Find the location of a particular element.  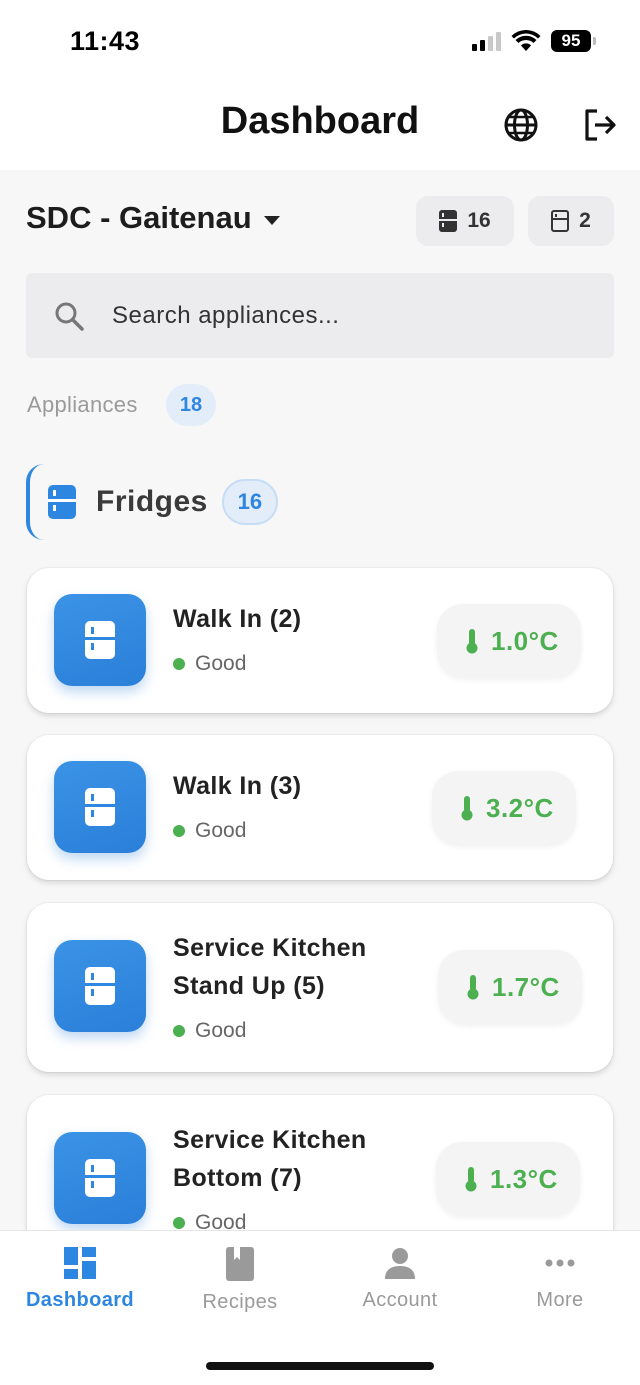

status-time: 11:43 is located at coordinates (105, 41).